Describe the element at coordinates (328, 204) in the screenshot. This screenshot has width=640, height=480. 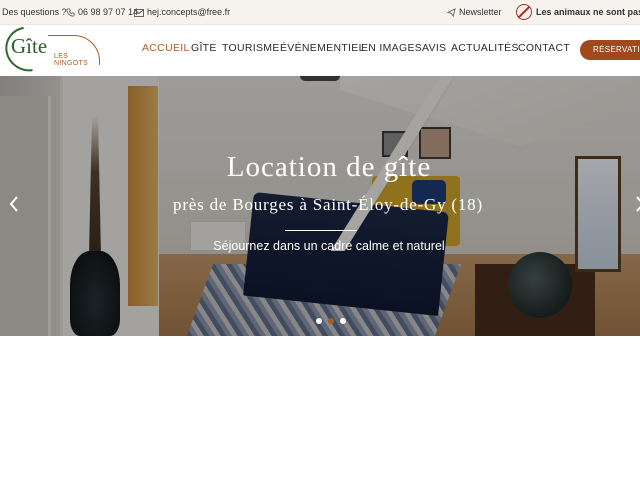
I see `hero-subtitle: près de Bourges à Saint-Éloy-de-Gy (18)` at that location.